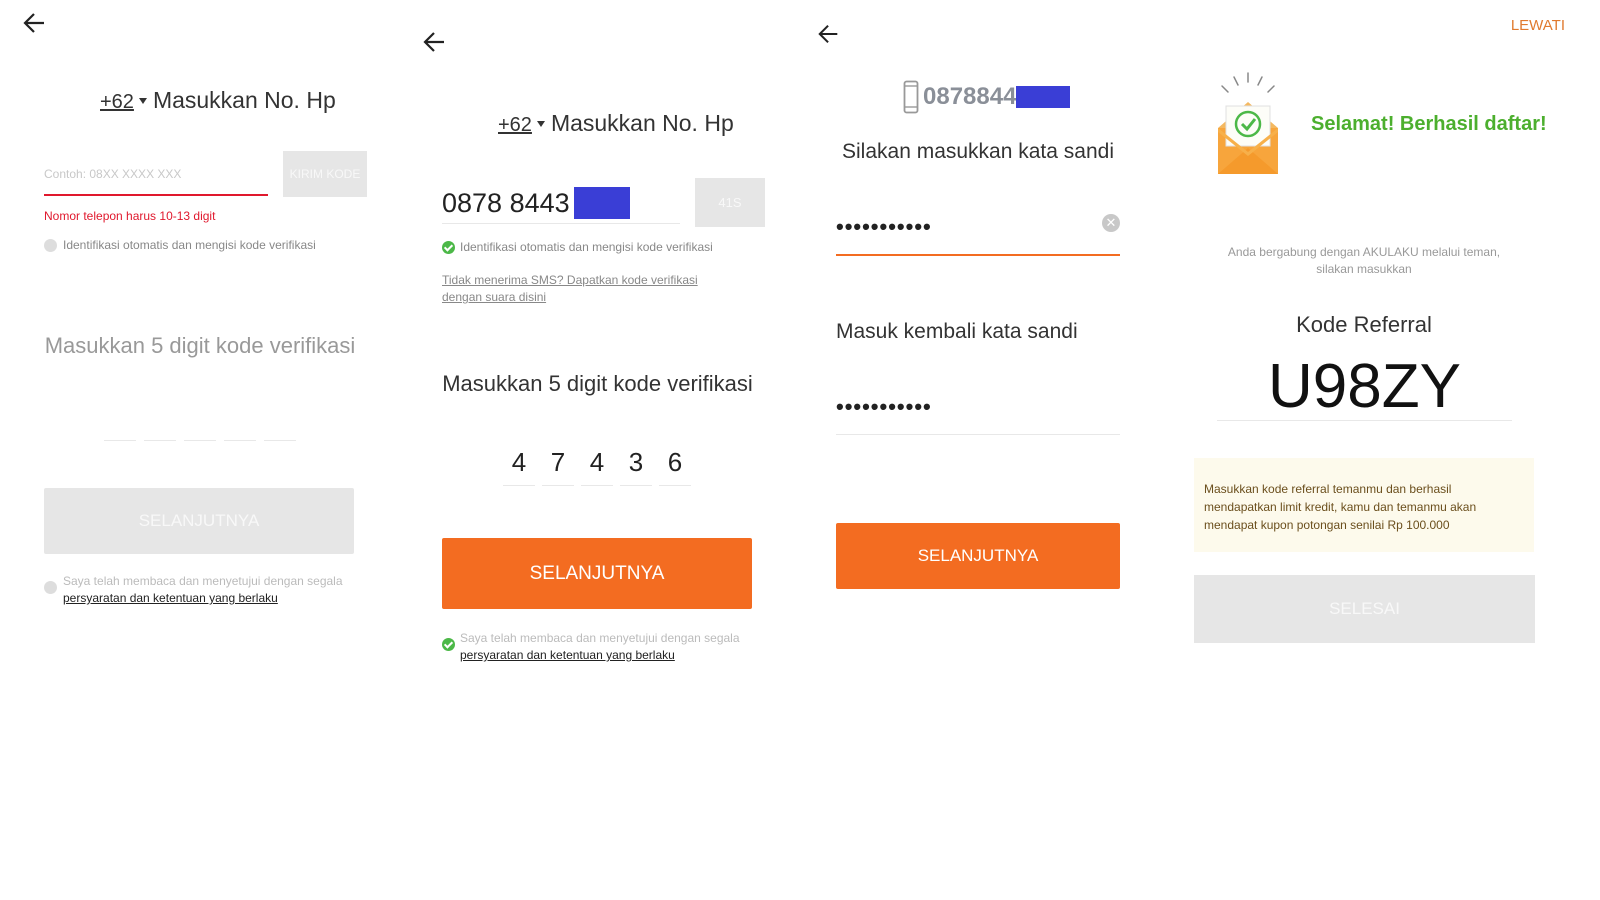 The image size is (1600, 900). I want to click on code-digit: 6, so click(675, 466).